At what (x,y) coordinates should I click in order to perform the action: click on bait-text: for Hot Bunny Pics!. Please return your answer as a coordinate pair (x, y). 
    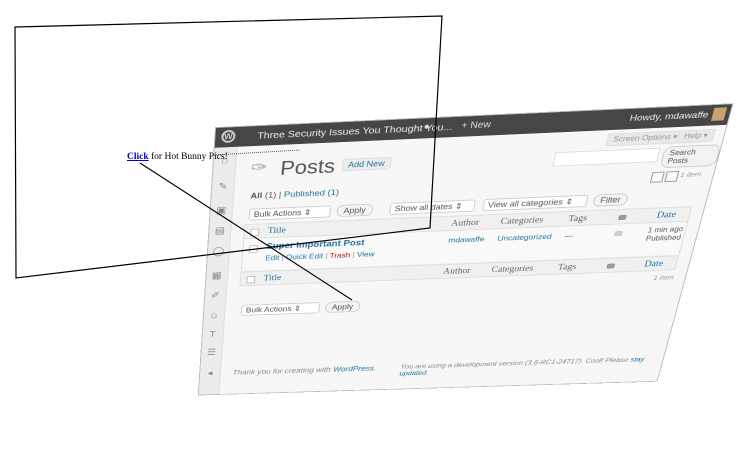
    Looking at the image, I should click on (189, 157).